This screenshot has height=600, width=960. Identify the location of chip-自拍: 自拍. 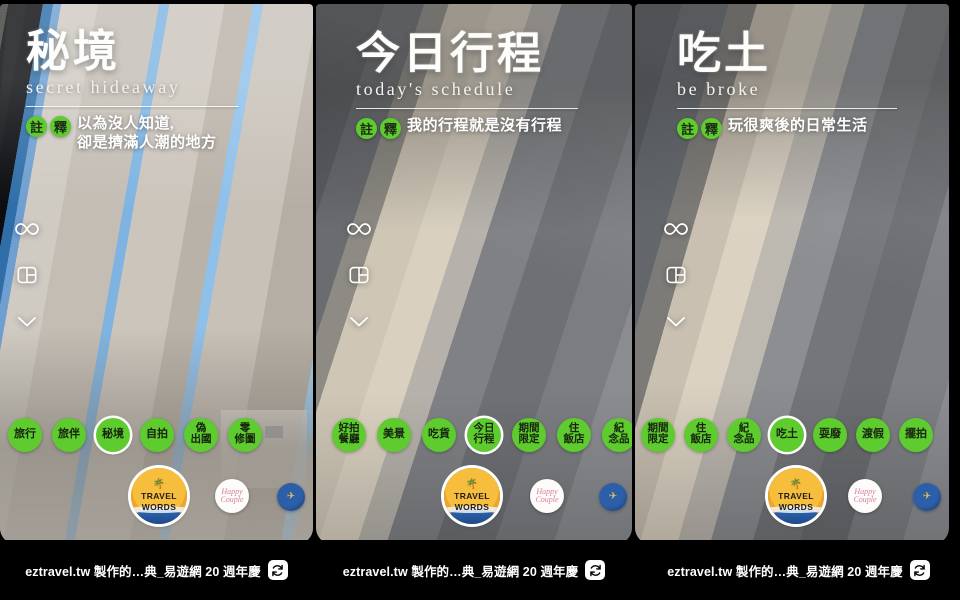
(157, 435).